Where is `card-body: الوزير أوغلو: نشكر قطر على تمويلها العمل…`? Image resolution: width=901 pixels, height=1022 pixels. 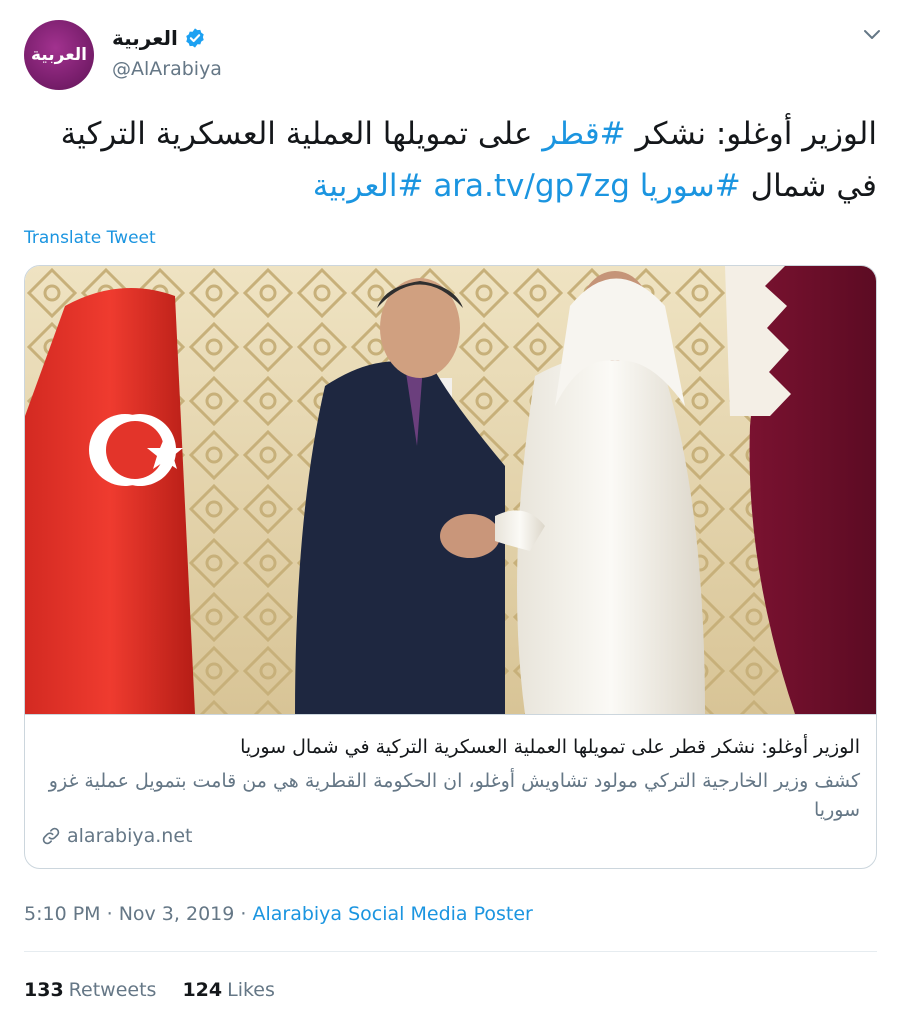
card-body: الوزير أوغلو: نشكر قطر على تمويلها العمل… is located at coordinates (450, 791).